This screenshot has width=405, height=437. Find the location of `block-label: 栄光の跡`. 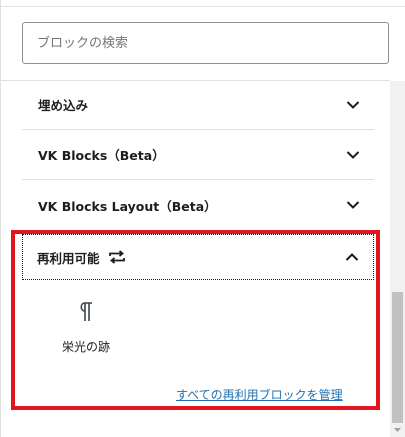

block-label: 栄光の跡 is located at coordinates (85, 347).